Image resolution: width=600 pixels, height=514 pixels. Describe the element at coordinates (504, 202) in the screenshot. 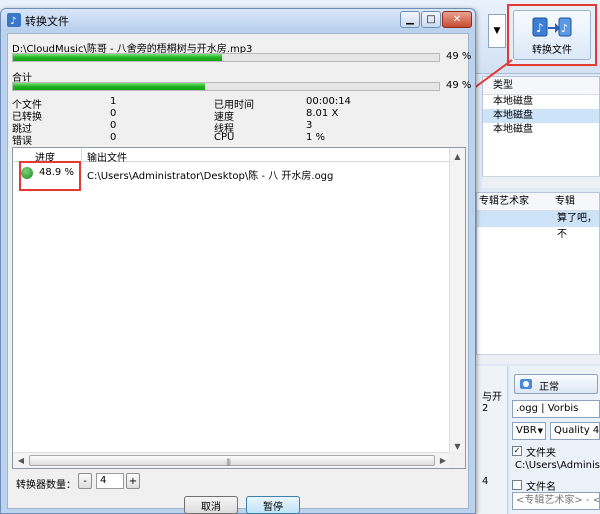

I see `col-album-artist: 专辑艺术家` at that location.